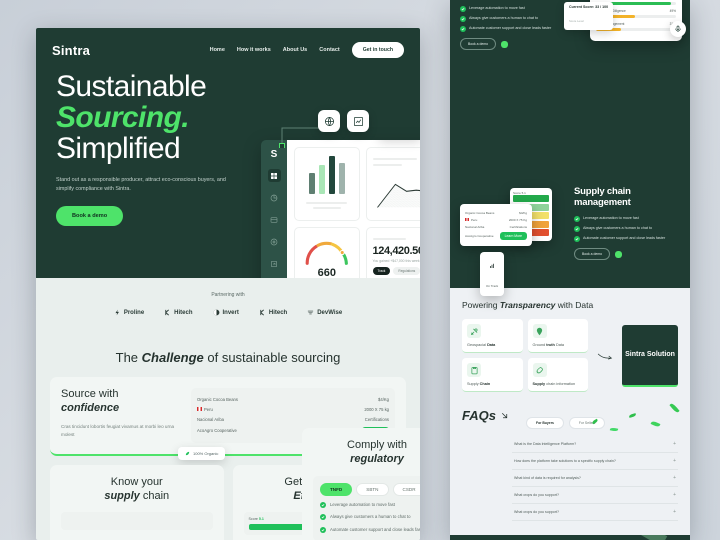 Image resolution: width=720 pixels, height=540 pixels. Describe the element at coordinates (627, 229) in the screenshot. I see `check-item: Always give customers a human to chat to` at that location.